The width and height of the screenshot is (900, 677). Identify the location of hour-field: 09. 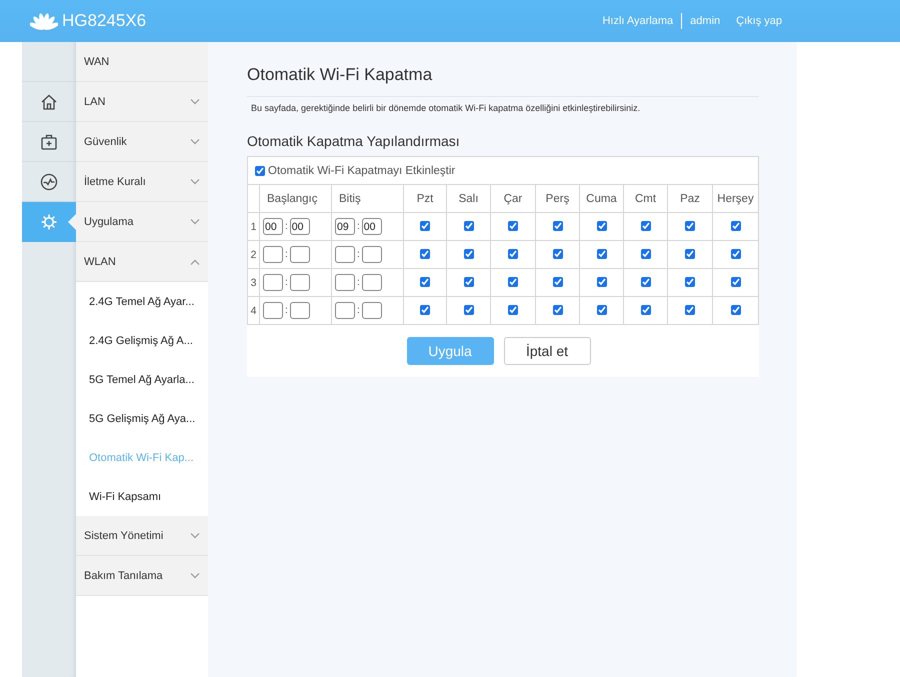
(345, 226).